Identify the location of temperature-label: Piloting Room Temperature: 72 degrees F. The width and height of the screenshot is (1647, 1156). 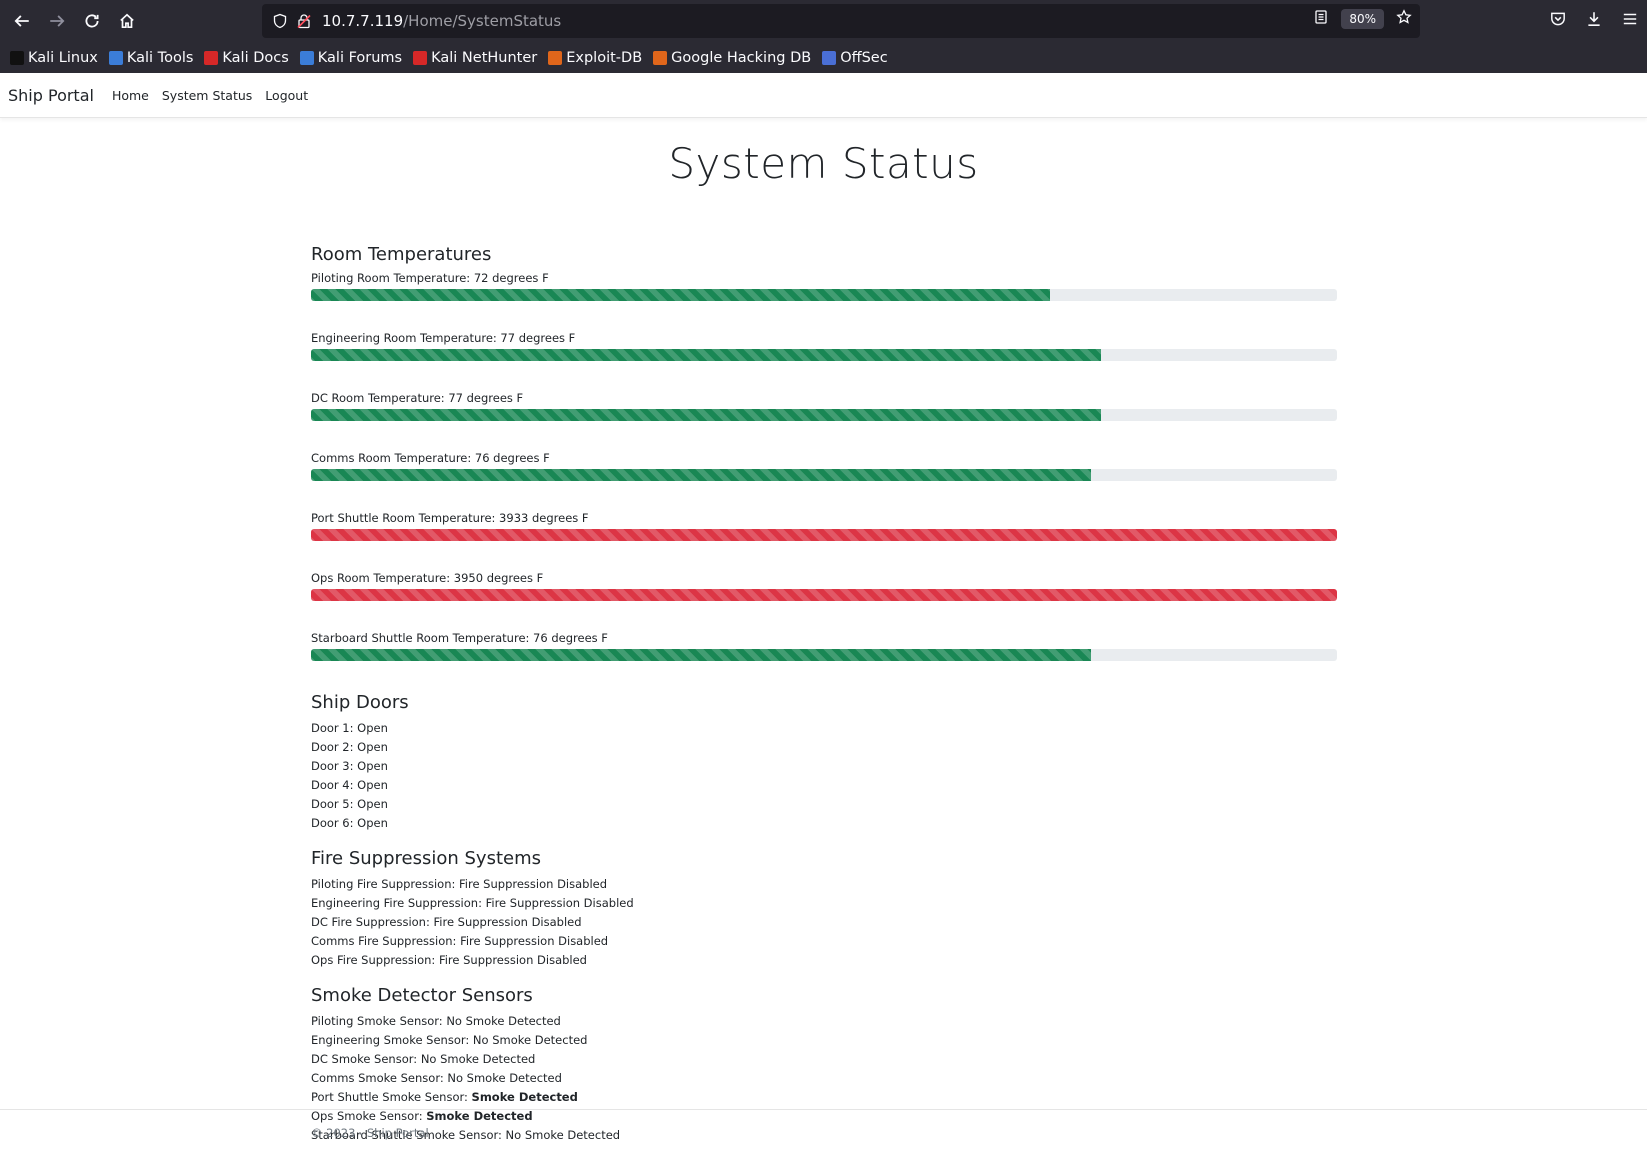
(430, 278).